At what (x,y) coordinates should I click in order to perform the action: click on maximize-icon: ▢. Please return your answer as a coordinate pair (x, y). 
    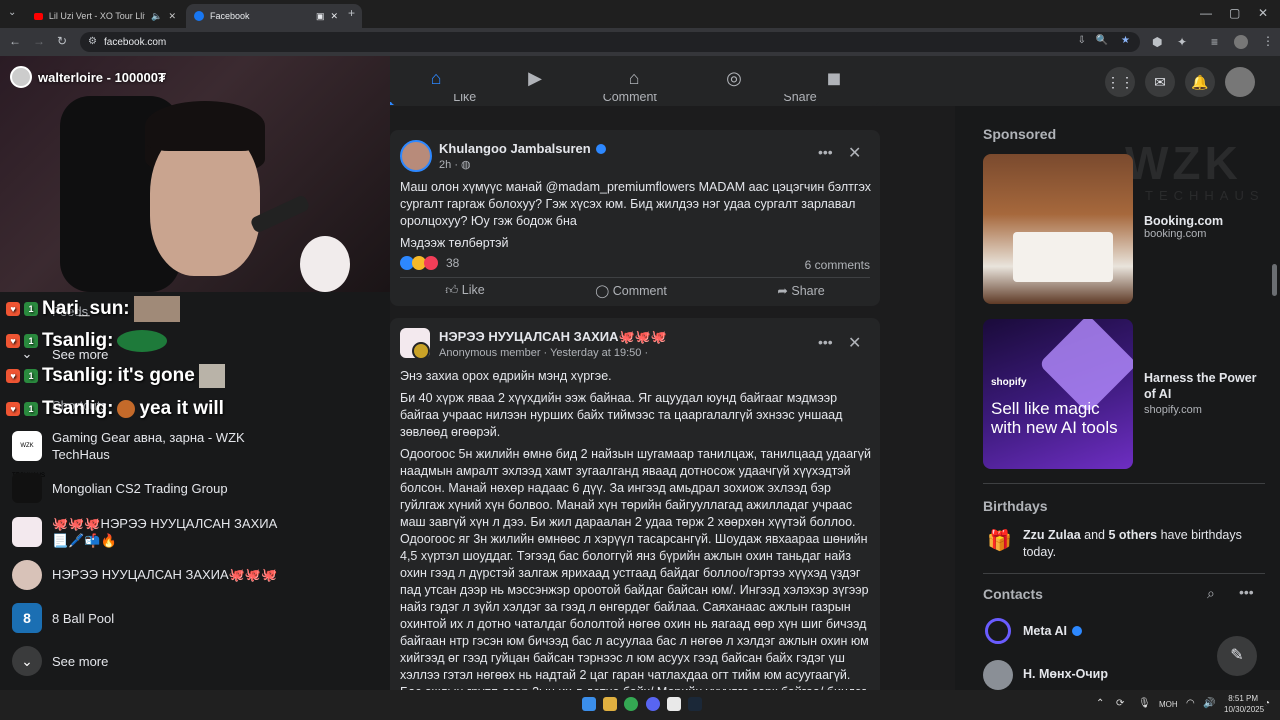
    Looking at the image, I should click on (1234, 13).